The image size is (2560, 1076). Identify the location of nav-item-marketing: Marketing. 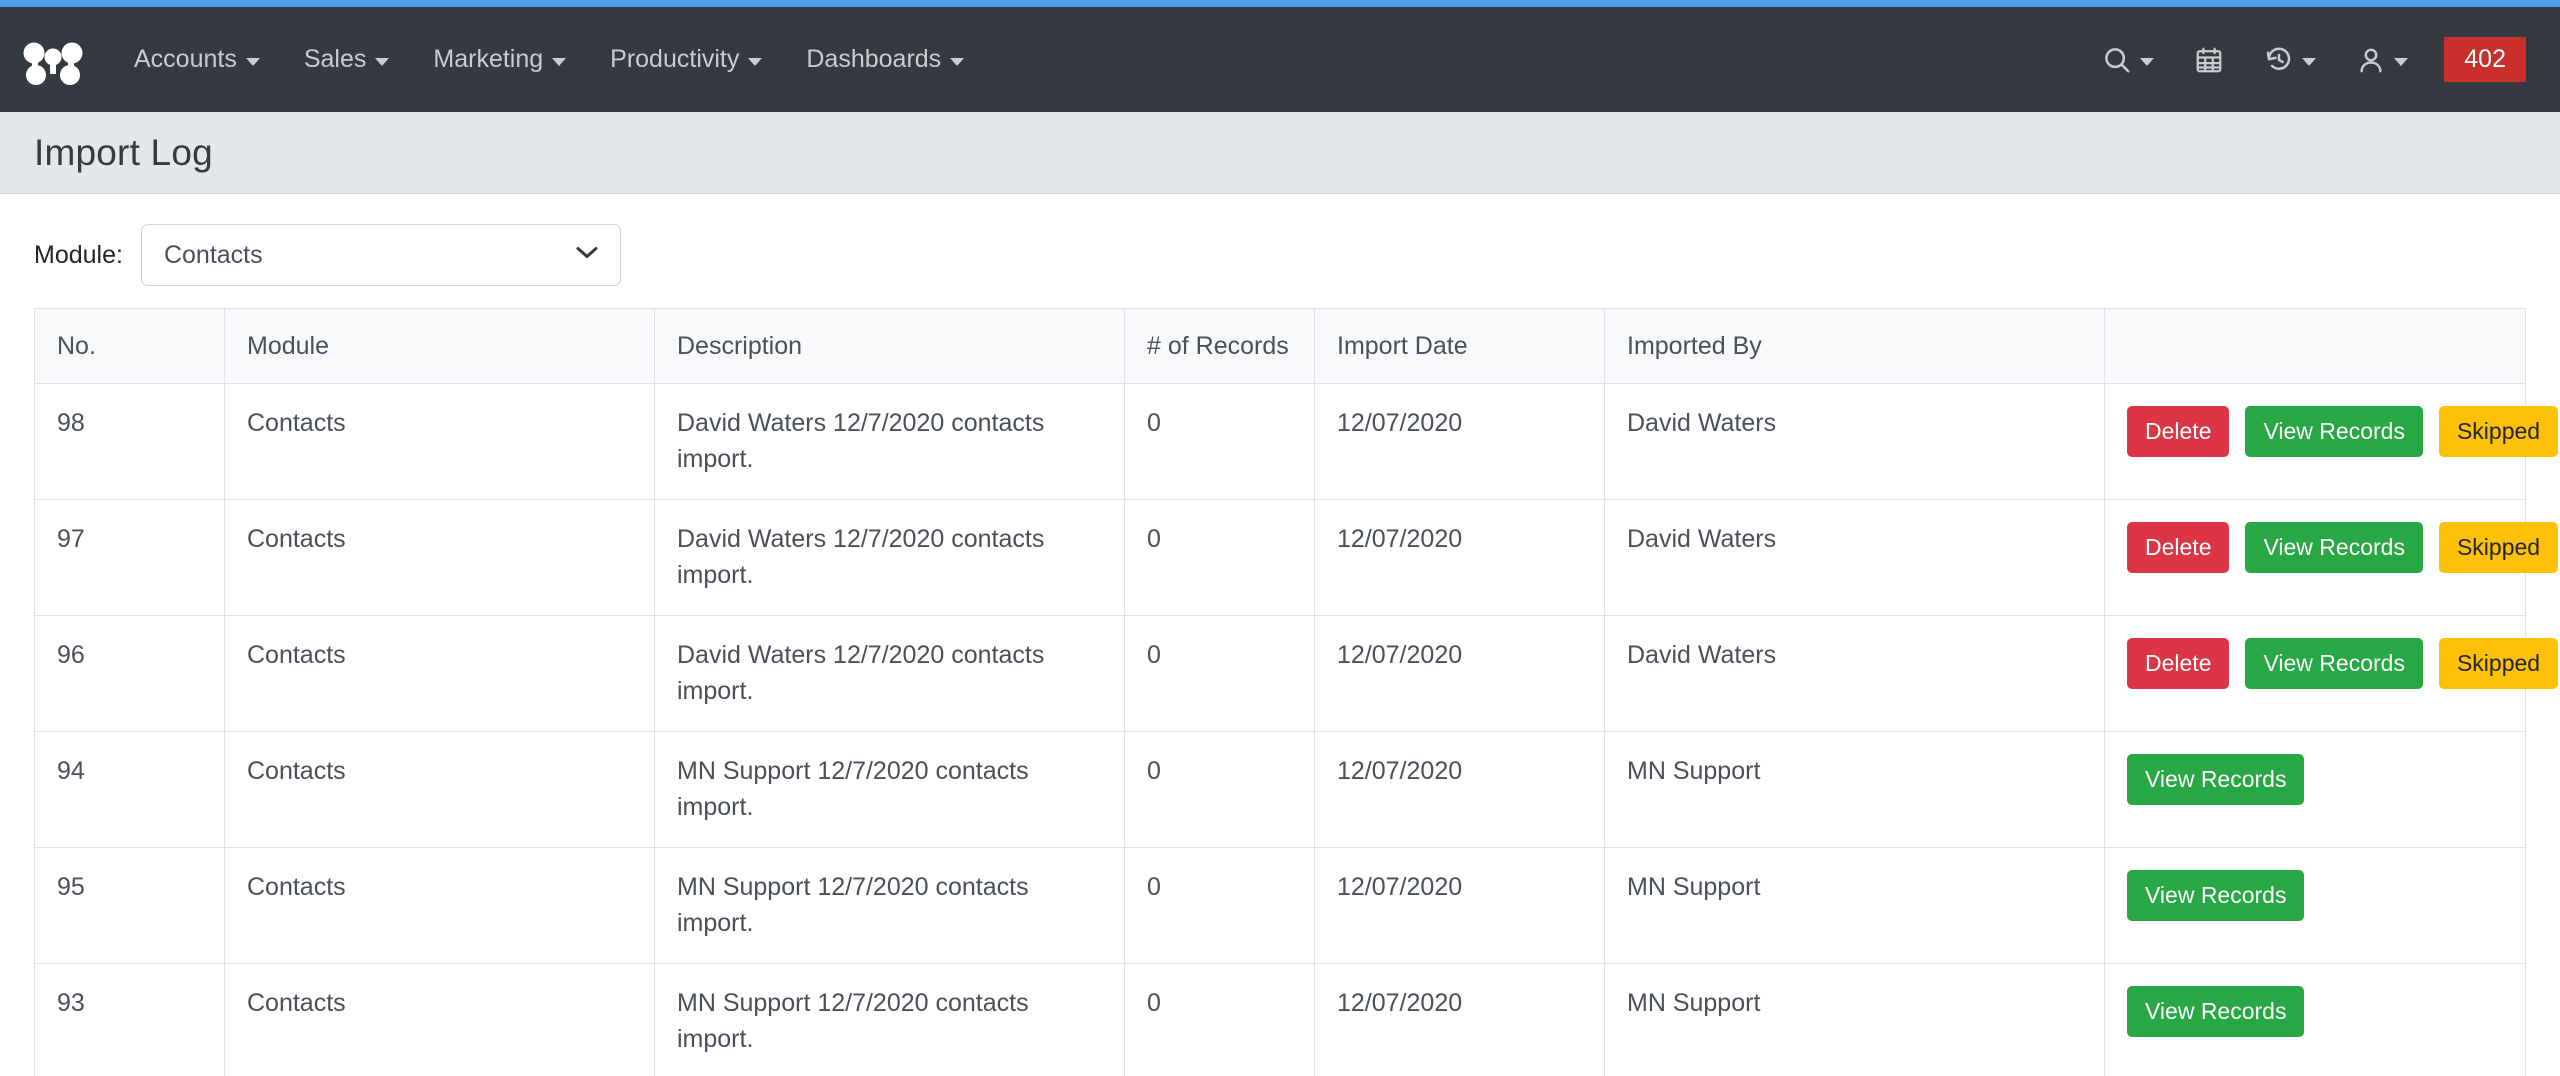
(499, 59).